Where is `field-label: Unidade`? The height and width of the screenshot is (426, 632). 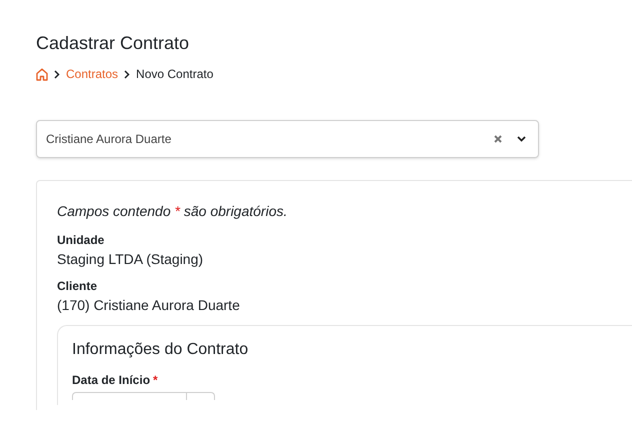
field-label: Unidade is located at coordinates (81, 240).